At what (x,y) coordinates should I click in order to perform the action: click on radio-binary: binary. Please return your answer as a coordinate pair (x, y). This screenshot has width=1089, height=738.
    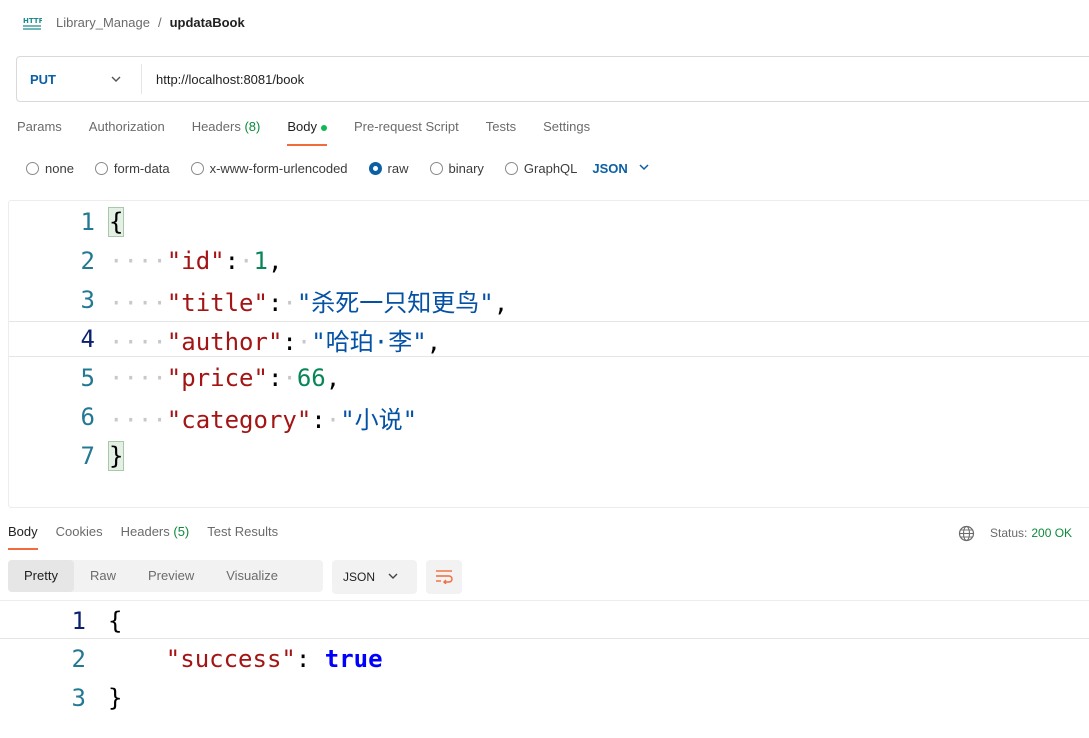
    Looking at the image, I should click on (456, 168).